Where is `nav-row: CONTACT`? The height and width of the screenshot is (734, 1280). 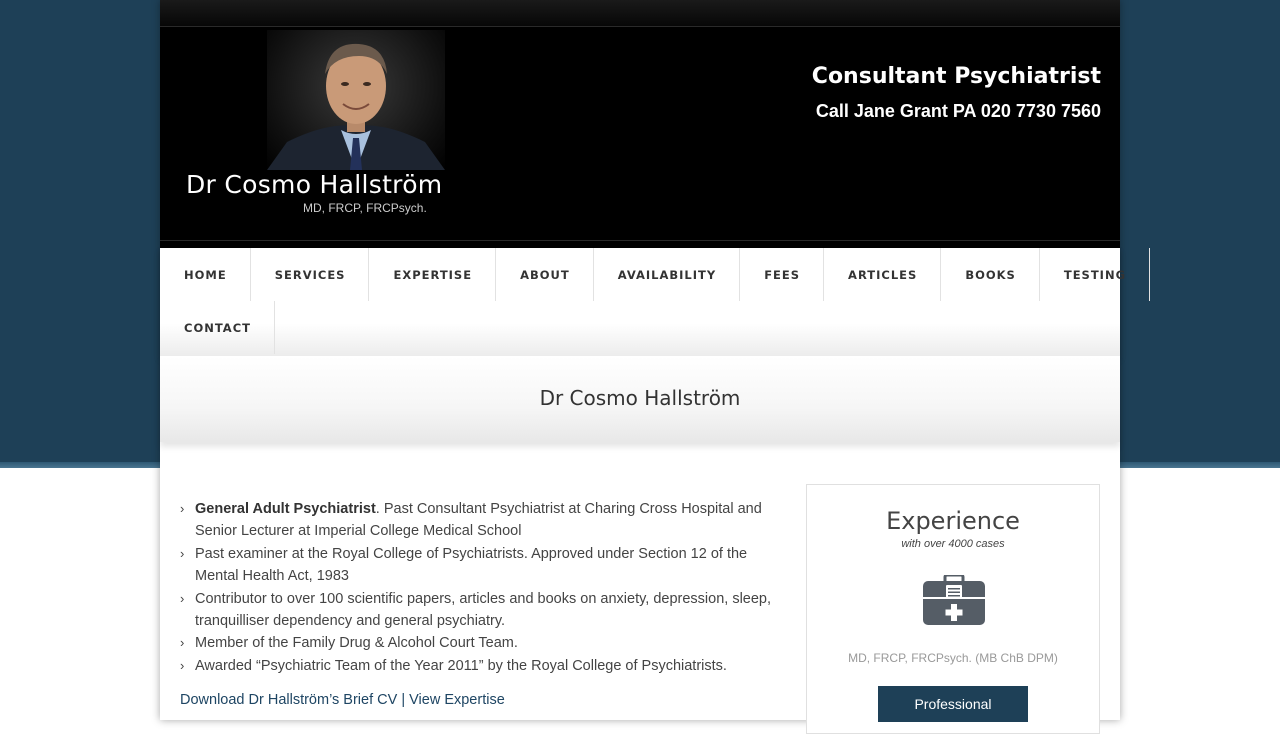 nav-row: CONTACT is located at coordinates (217, 327).